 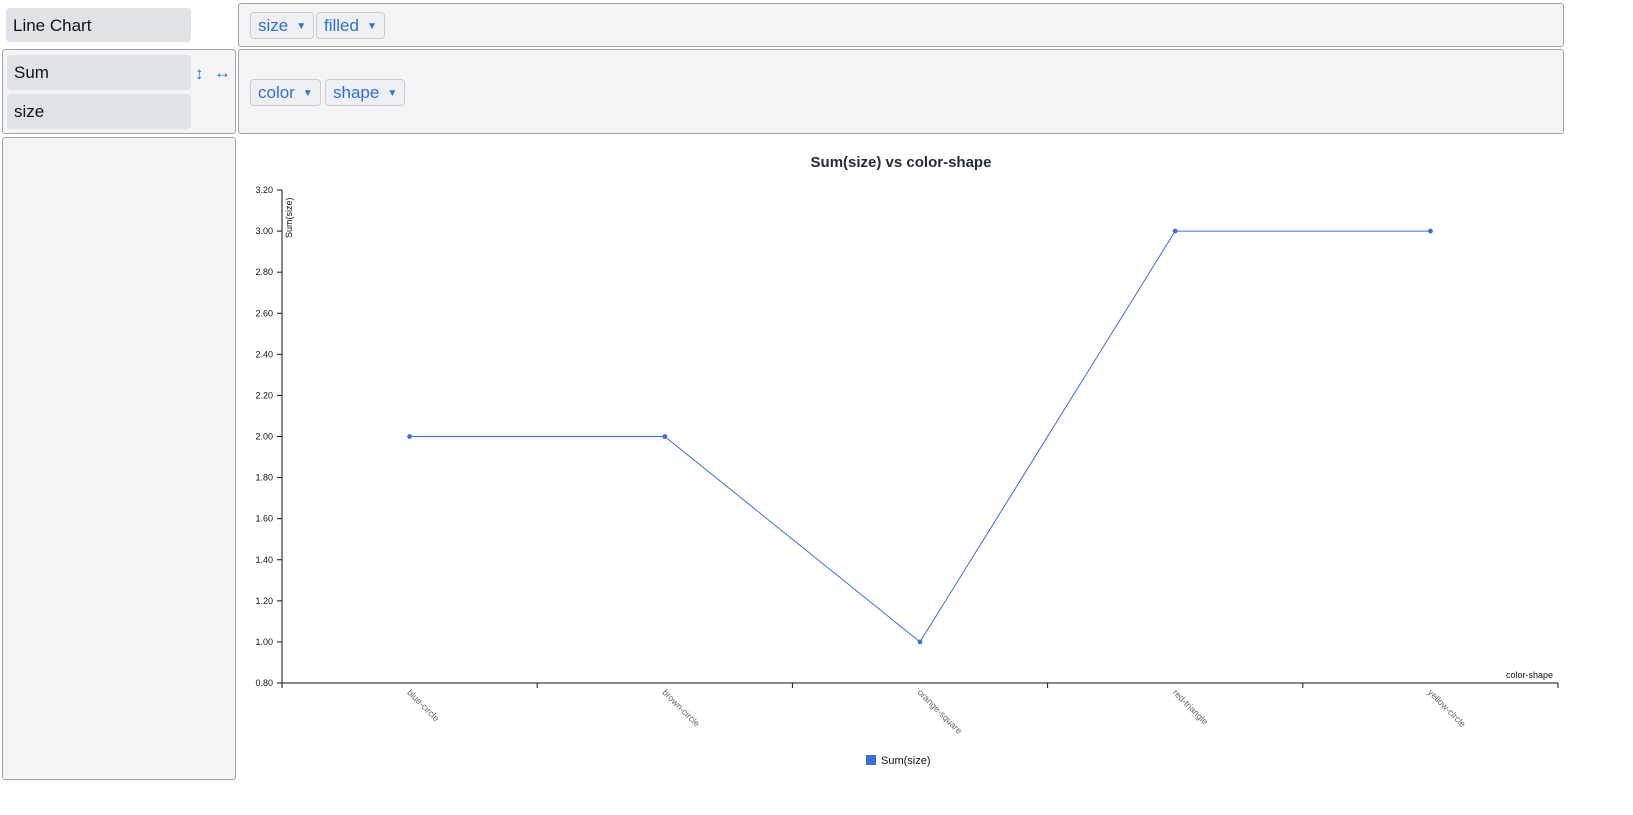 What do you see at coordinates (341, 25) in the screenshot?
I see `pill-label: filled` at bounding box center [341, 25].